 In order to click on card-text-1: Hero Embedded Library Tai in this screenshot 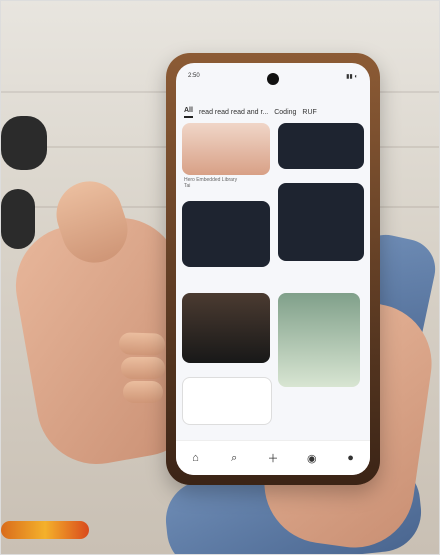, I will do `click(226, 183)`.